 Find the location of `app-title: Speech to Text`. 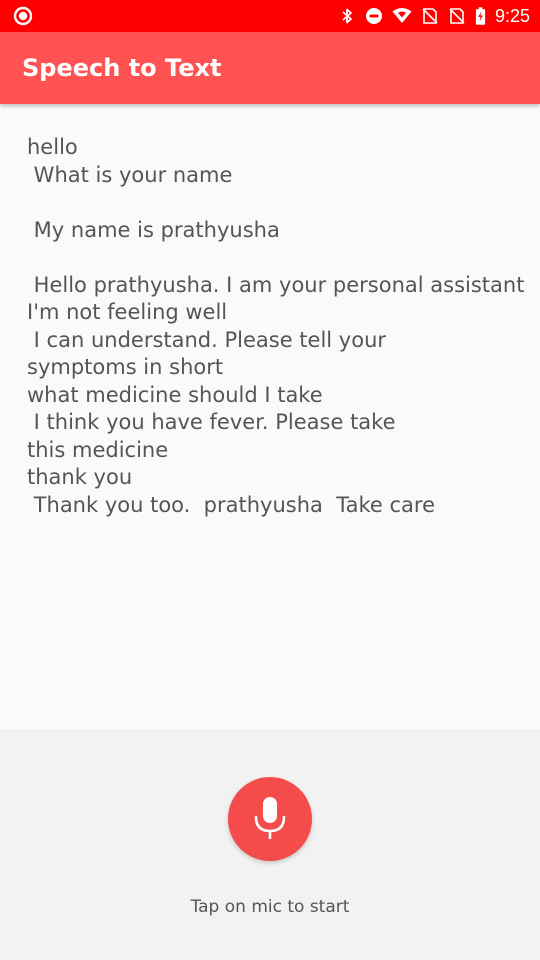

app-title: Speech to Text is located at coordinates (122, 68).